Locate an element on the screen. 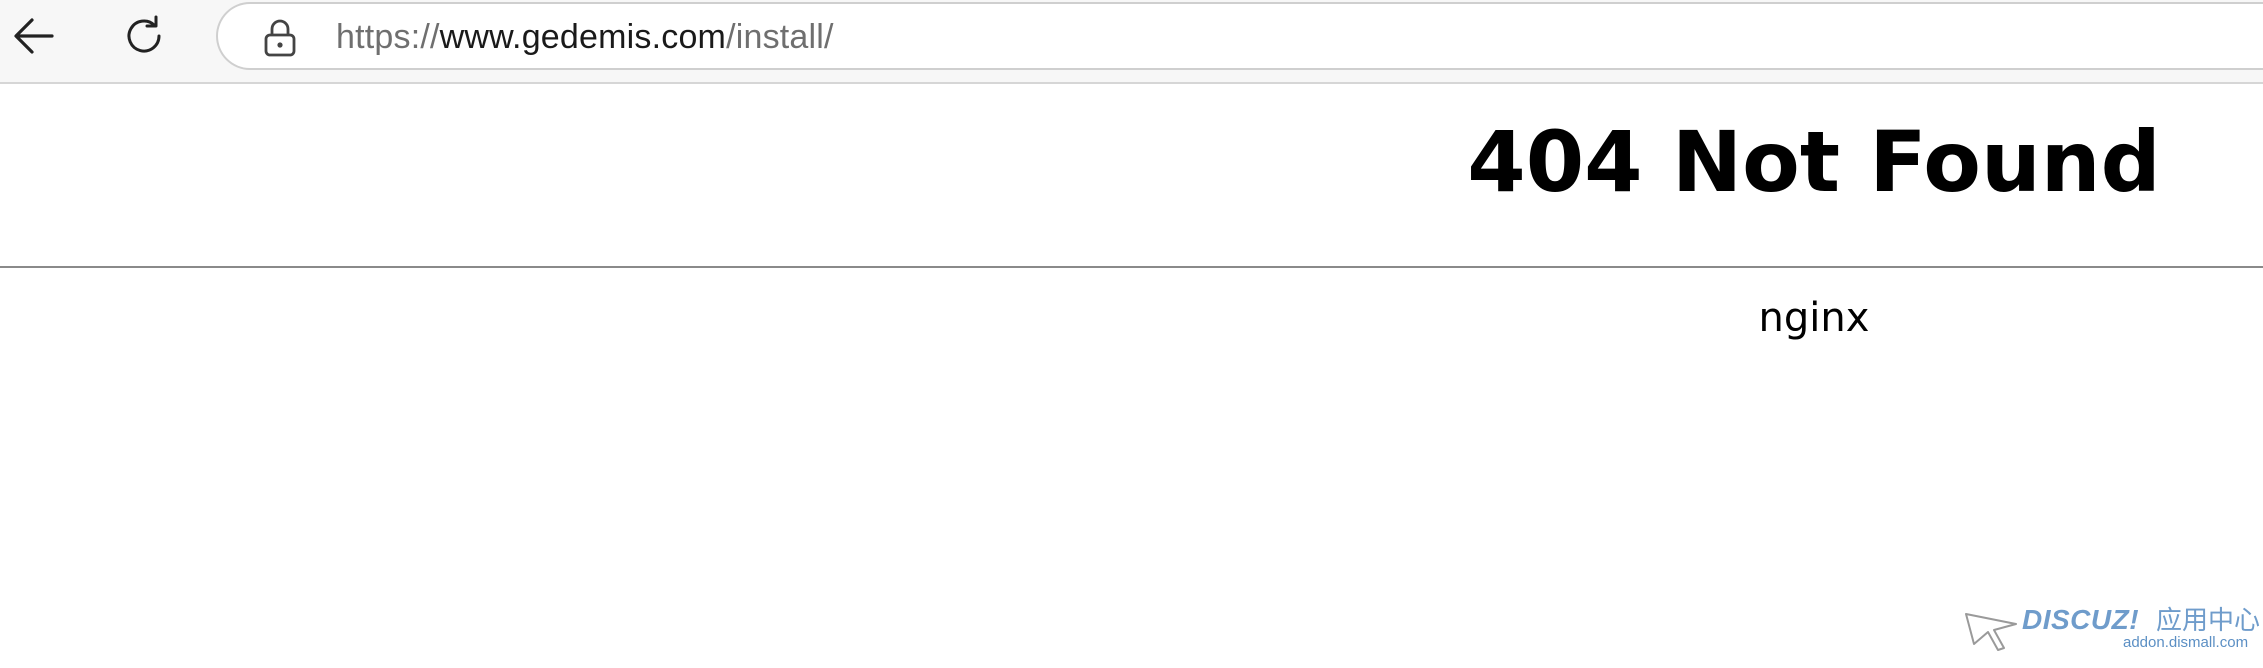  browser-toolbar: https://www.gedemis.com/install/ is located at coordinates (1131, 42).